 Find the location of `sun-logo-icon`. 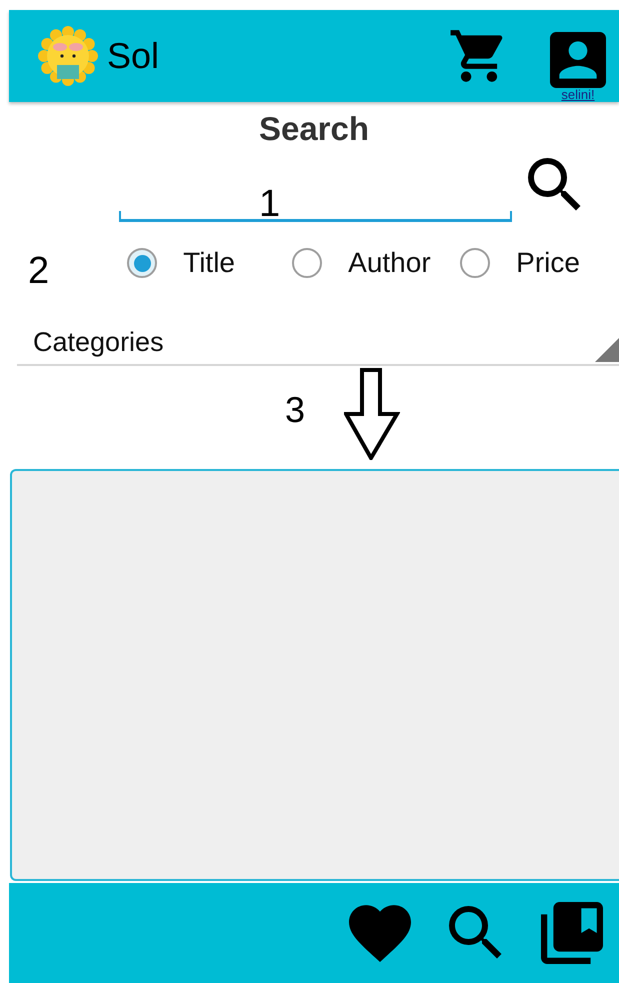

sun-logo-icon is located at coordinates (68, 56).